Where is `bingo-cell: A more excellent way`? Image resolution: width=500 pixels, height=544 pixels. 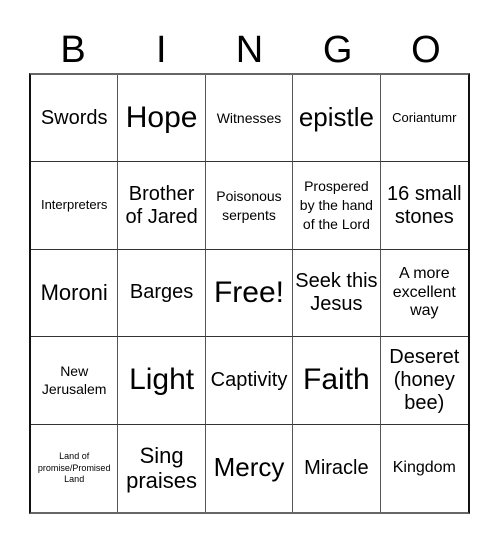
bingo-cell: A more excellent way is located at coordinates (424, 294).